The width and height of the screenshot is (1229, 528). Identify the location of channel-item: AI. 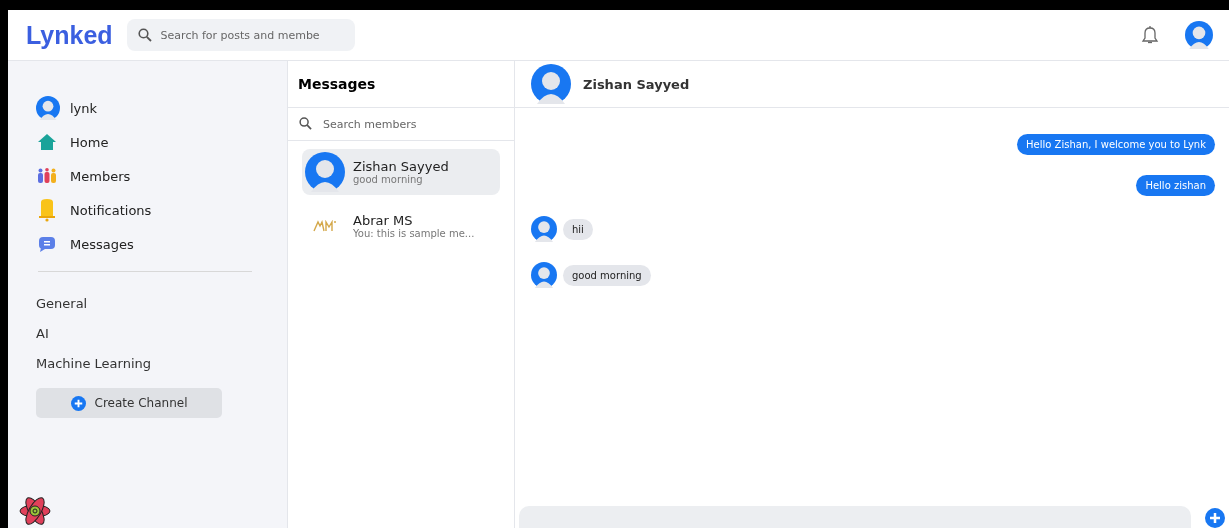
(42, 333).